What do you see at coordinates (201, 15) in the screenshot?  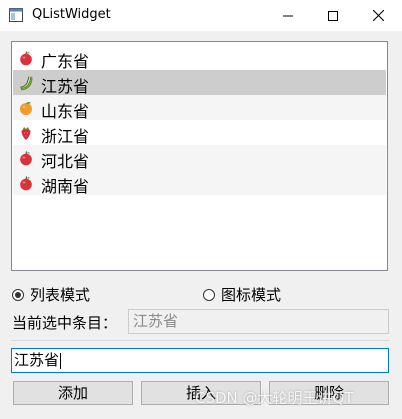 I see `title-bar: QListWidget` at bounding box center [201, 15].